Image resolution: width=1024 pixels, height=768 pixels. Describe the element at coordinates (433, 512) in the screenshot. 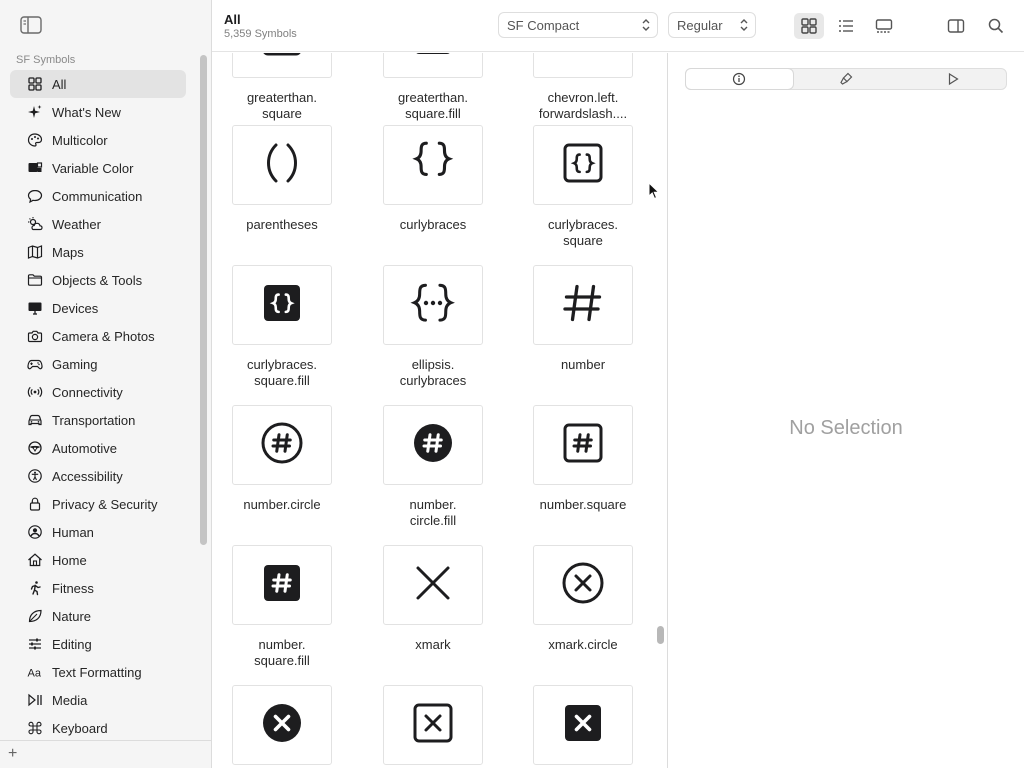

I see `symbol-name: number. circle.fill` at that location.